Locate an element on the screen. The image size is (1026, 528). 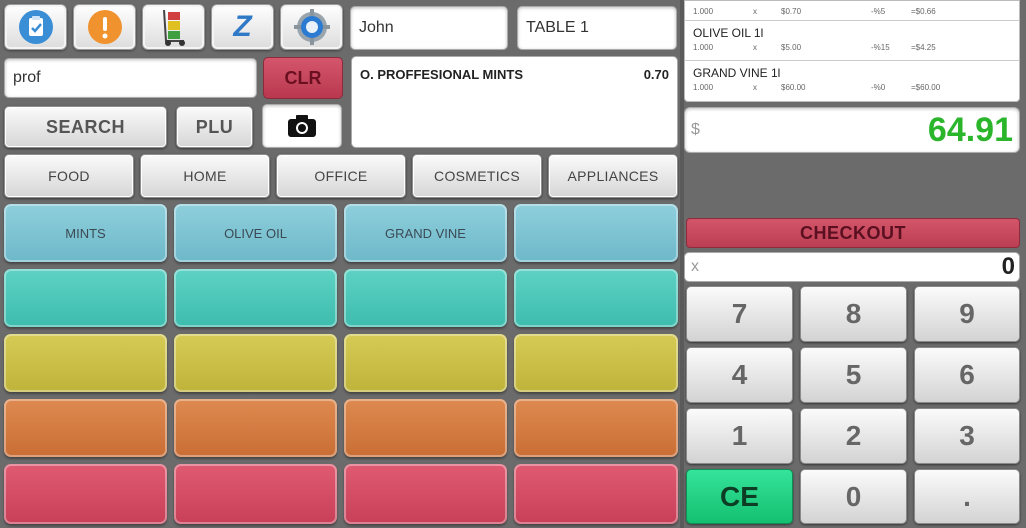
search-result-item: O. PROFFESIONAL MINTS 0.70 is located at coordinates (514, 74).